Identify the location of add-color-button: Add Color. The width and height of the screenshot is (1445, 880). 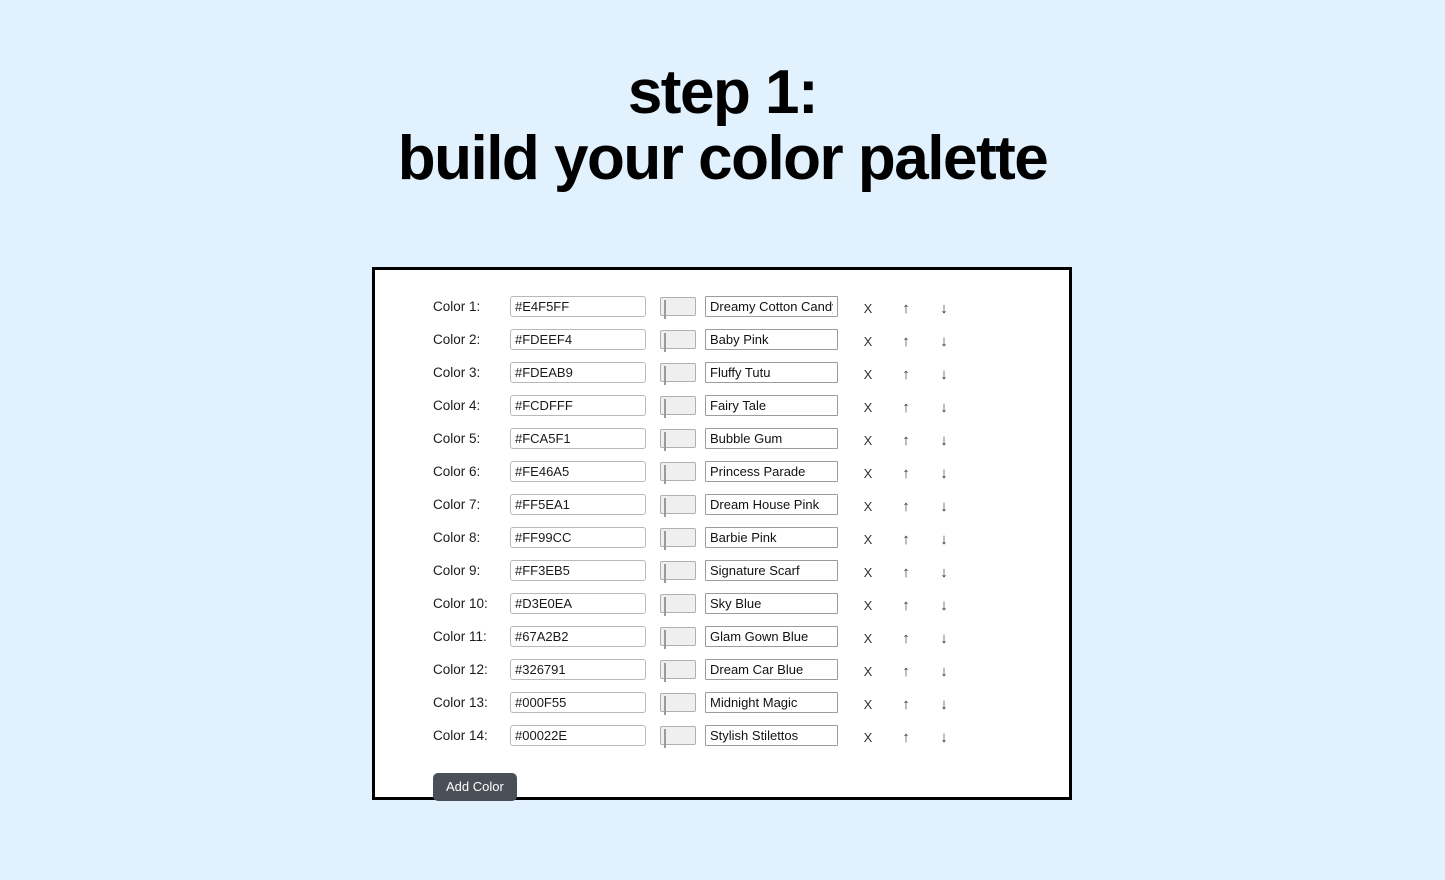
(475, 787).